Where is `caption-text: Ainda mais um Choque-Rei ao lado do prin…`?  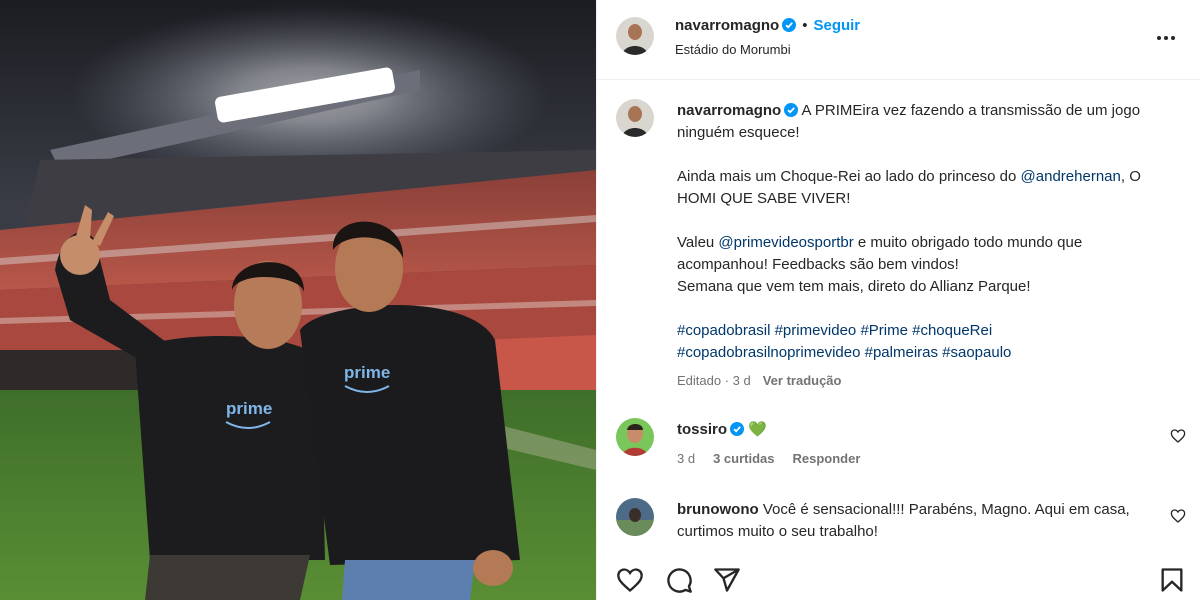 caption-text: Ainda mais um Choque-Rei ao lado do prin… is located at coordinates (849, 176).